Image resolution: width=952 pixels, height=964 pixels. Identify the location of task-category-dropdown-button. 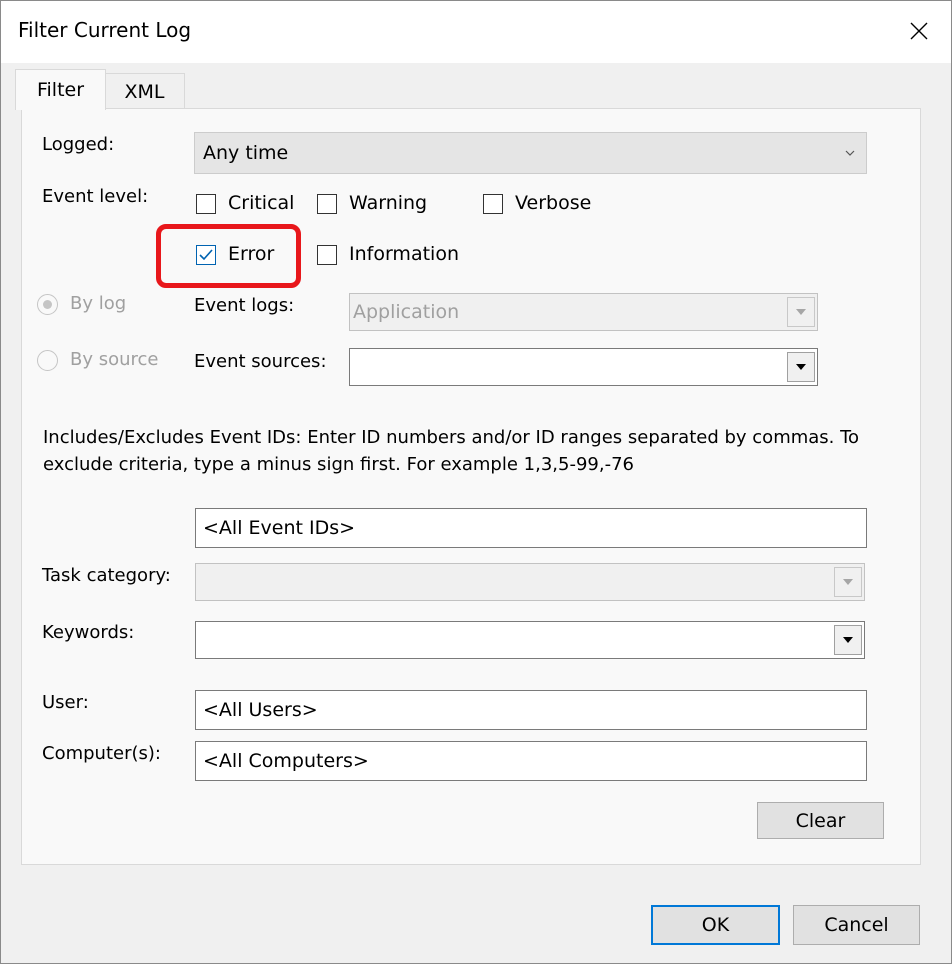
(848, 582).